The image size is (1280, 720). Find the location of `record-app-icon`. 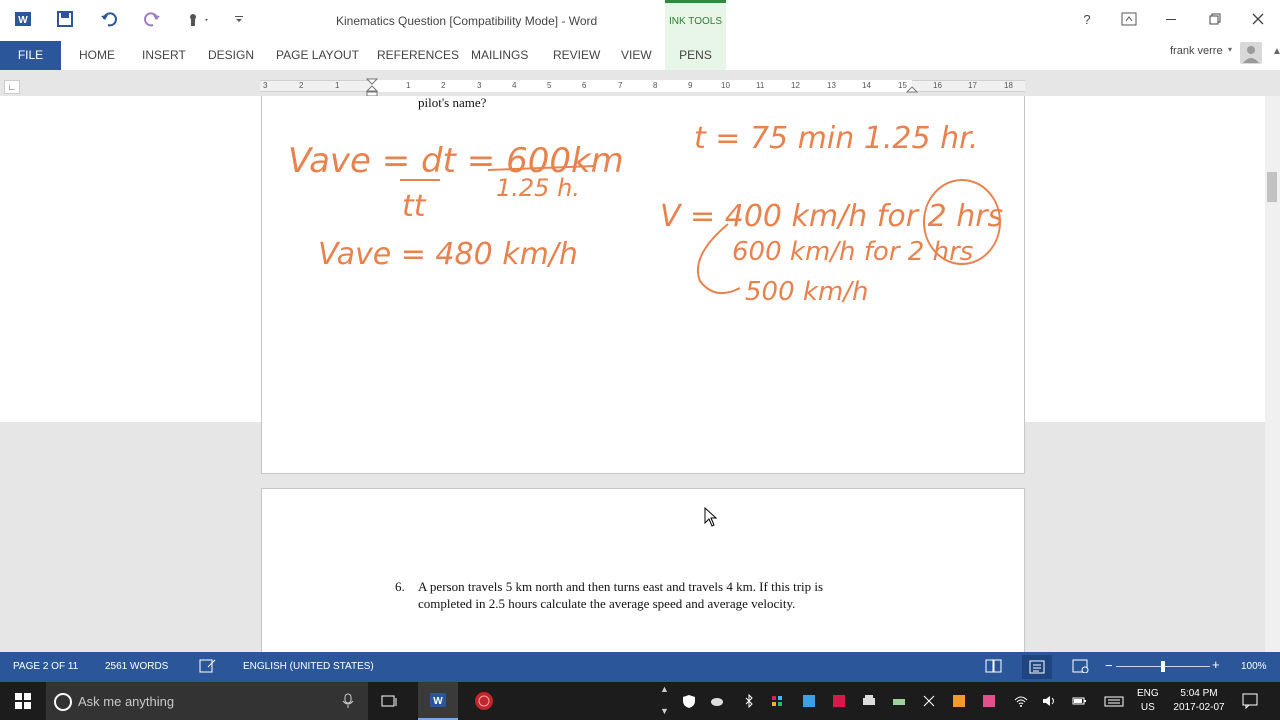

record-app-icon is located at coordinates (484, 701).